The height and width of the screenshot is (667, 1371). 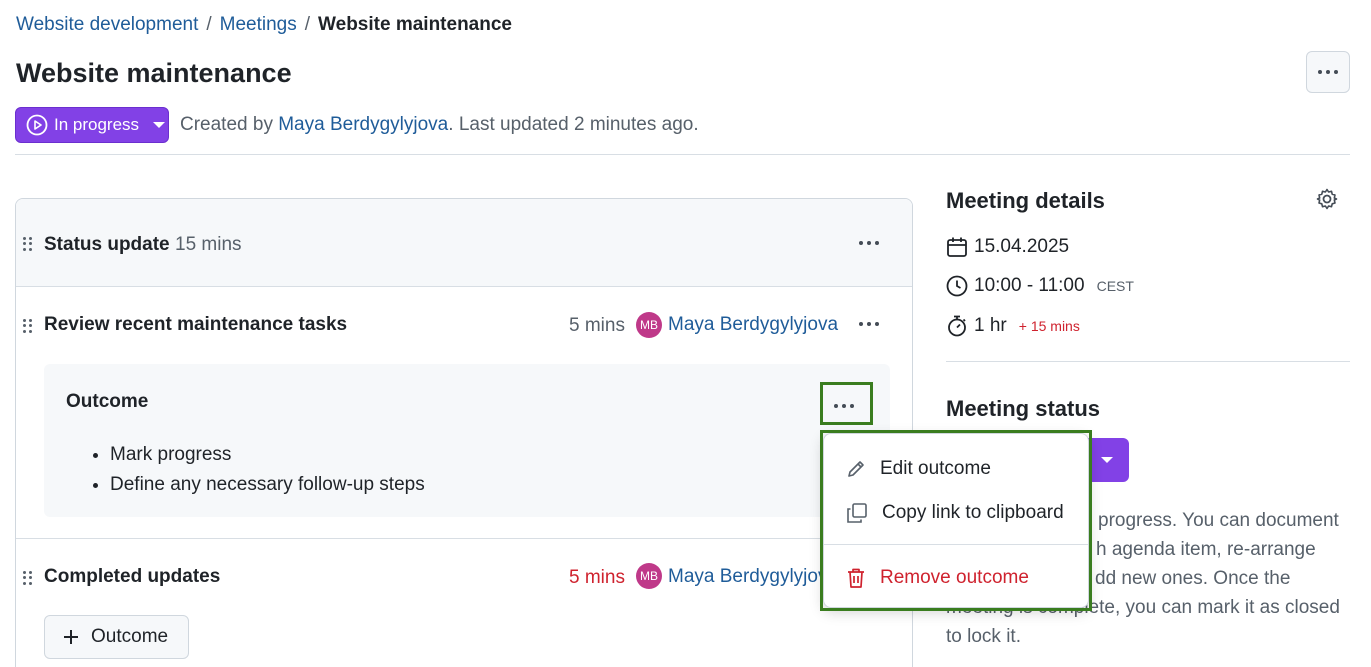 I want to click on meeting-status-title: Meeting status, so click(x=1023, y=408).